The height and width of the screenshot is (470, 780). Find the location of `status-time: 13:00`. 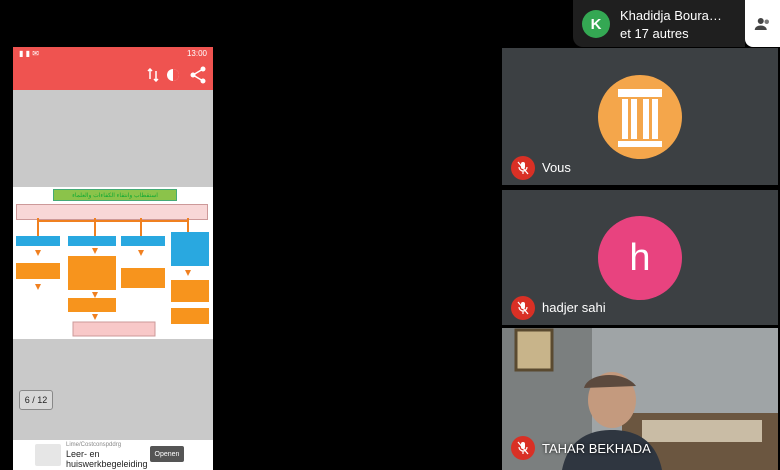

status-time: 13:00 is located at coordinates (196, 53).